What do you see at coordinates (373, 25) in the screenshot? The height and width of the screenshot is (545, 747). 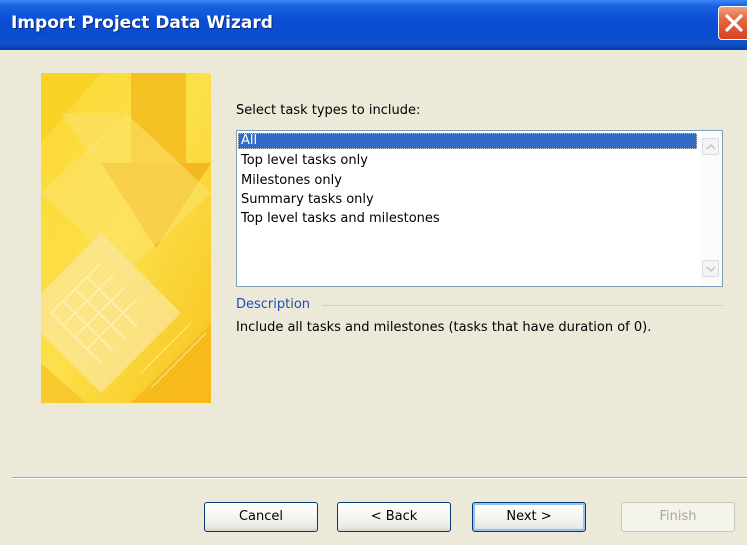 I see `title-bar: Import Project Data Wizard` at bounding box center [373, 25].